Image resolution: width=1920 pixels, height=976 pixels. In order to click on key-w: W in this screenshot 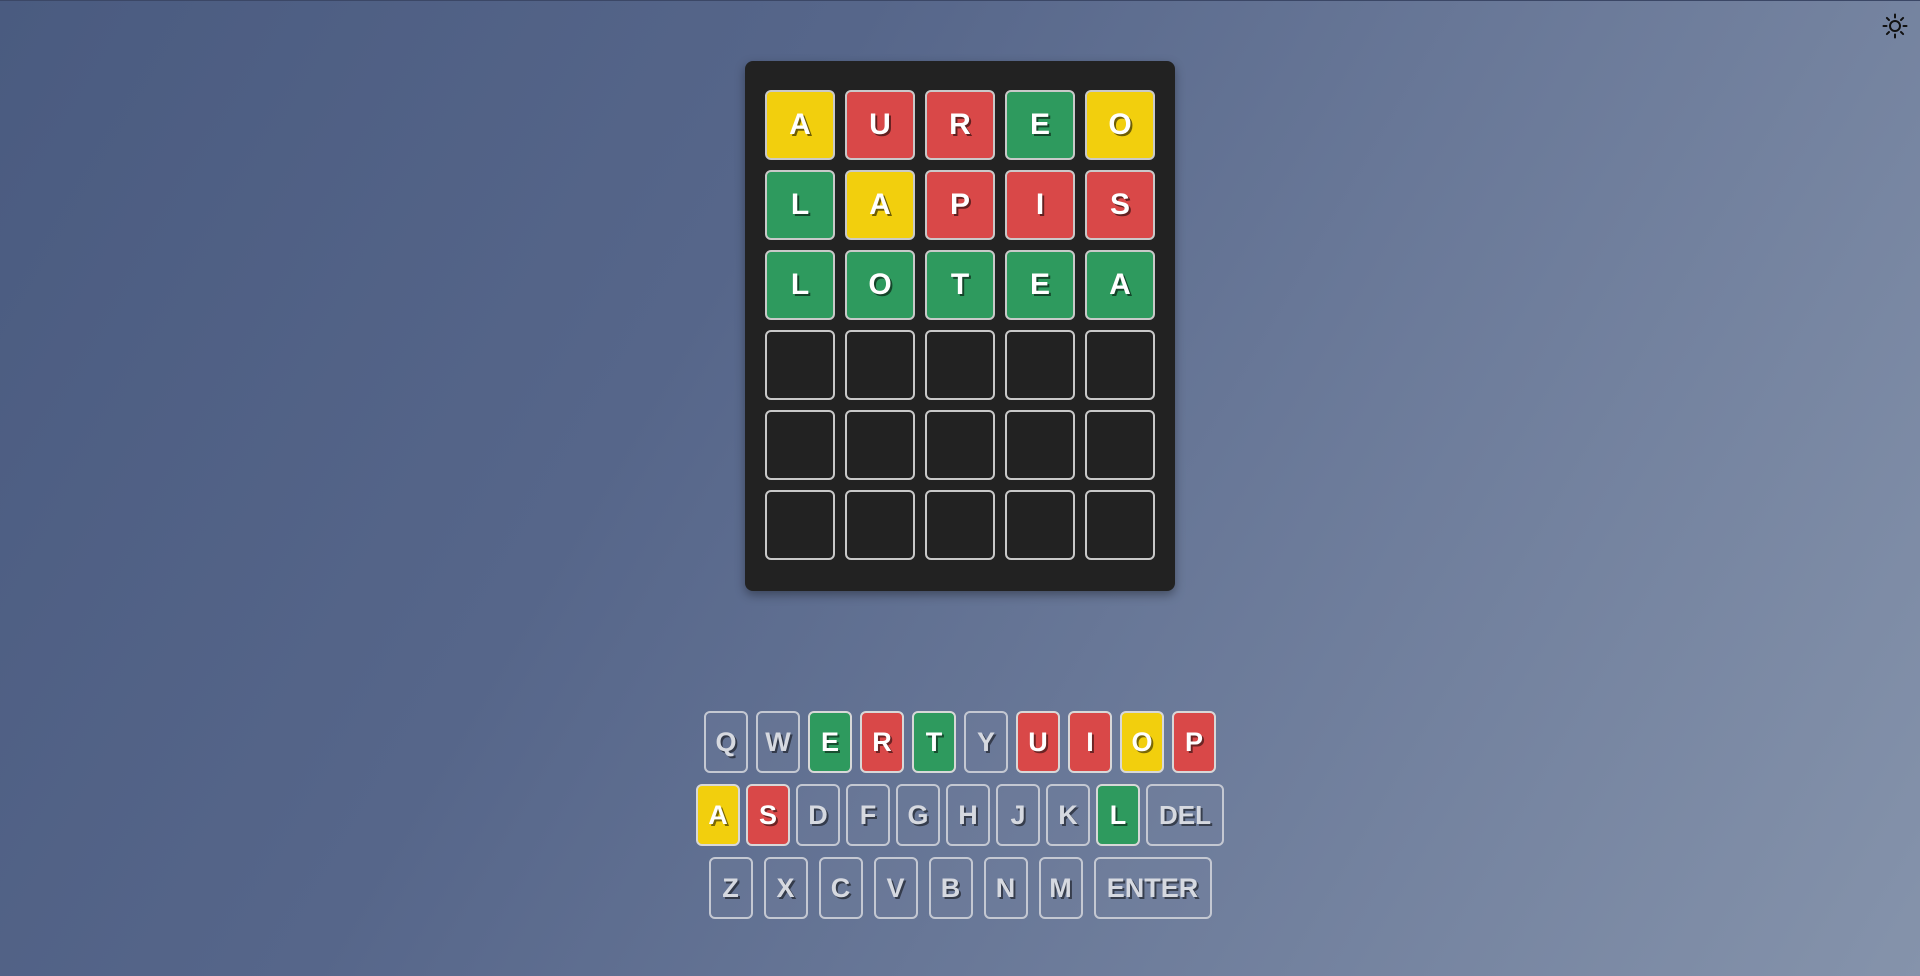, I will do `click(778, 742)`.